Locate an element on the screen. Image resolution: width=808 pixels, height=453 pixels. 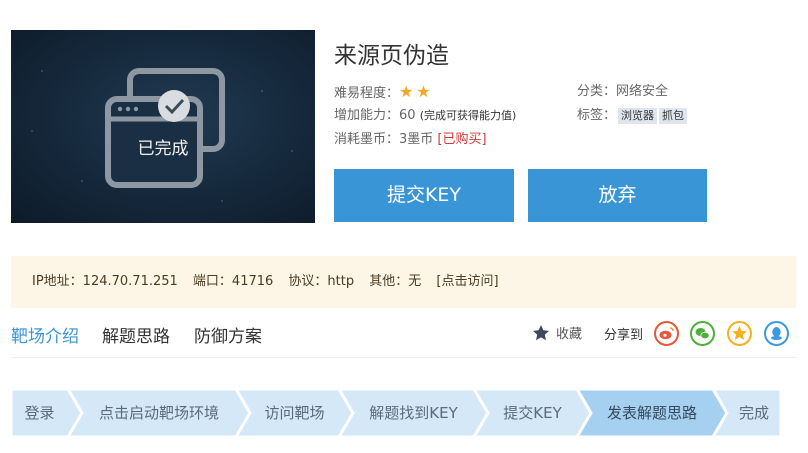
cost-row: 消耗墨币：3墨币 [已购买] is located at coordinates (410, 140).